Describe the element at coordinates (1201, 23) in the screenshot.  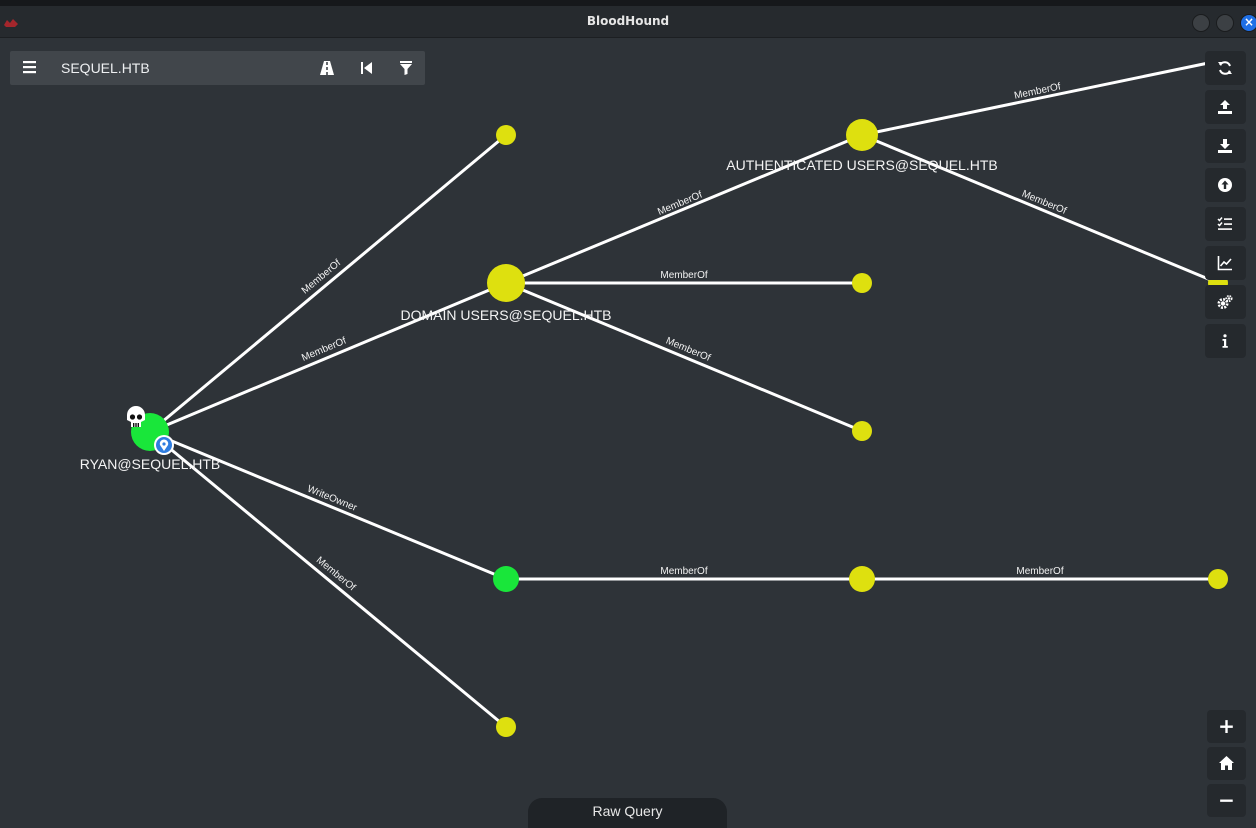
I see `minimize-button` at that location.